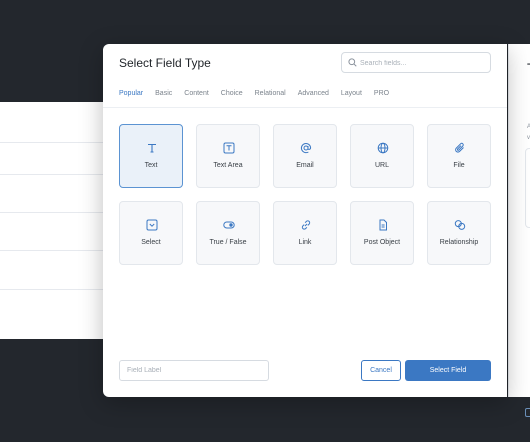  I want to click on field-tile-file: File, so click(459, 156).